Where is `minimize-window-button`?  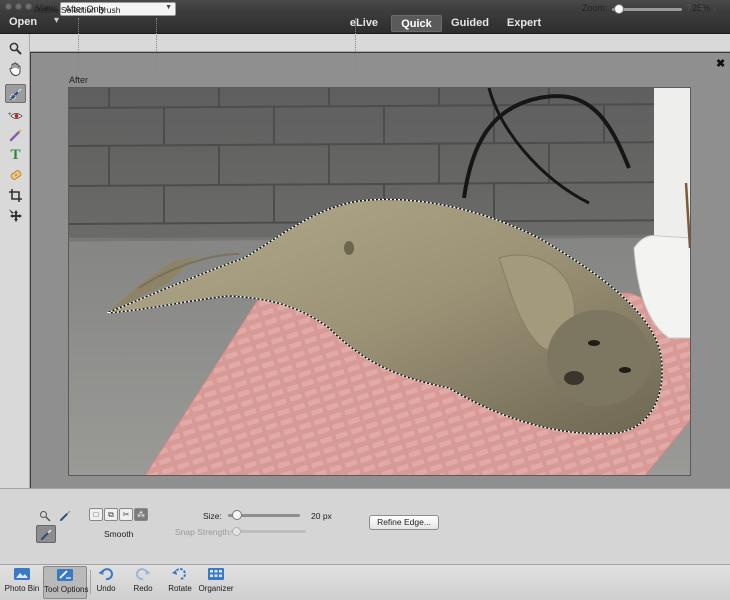 minimize-window-button is located at coordinates (18, 6).